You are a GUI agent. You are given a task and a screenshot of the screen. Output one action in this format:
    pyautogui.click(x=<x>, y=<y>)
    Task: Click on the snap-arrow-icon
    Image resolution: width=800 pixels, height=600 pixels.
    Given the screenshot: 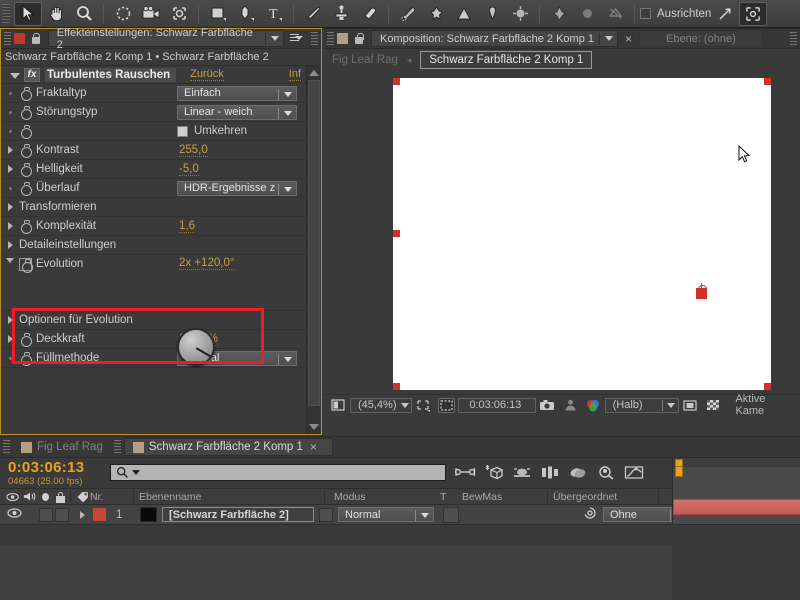 What is the action you would take?
    pyautogui.click(x=725, y=14)
    